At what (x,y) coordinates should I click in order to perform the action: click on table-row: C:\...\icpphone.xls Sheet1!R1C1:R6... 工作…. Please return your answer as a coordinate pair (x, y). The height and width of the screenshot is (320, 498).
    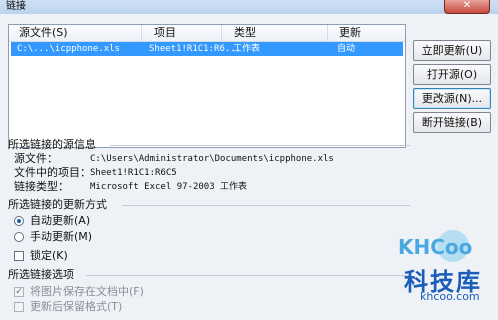
    Looking at the image, I should click on (207, 49).